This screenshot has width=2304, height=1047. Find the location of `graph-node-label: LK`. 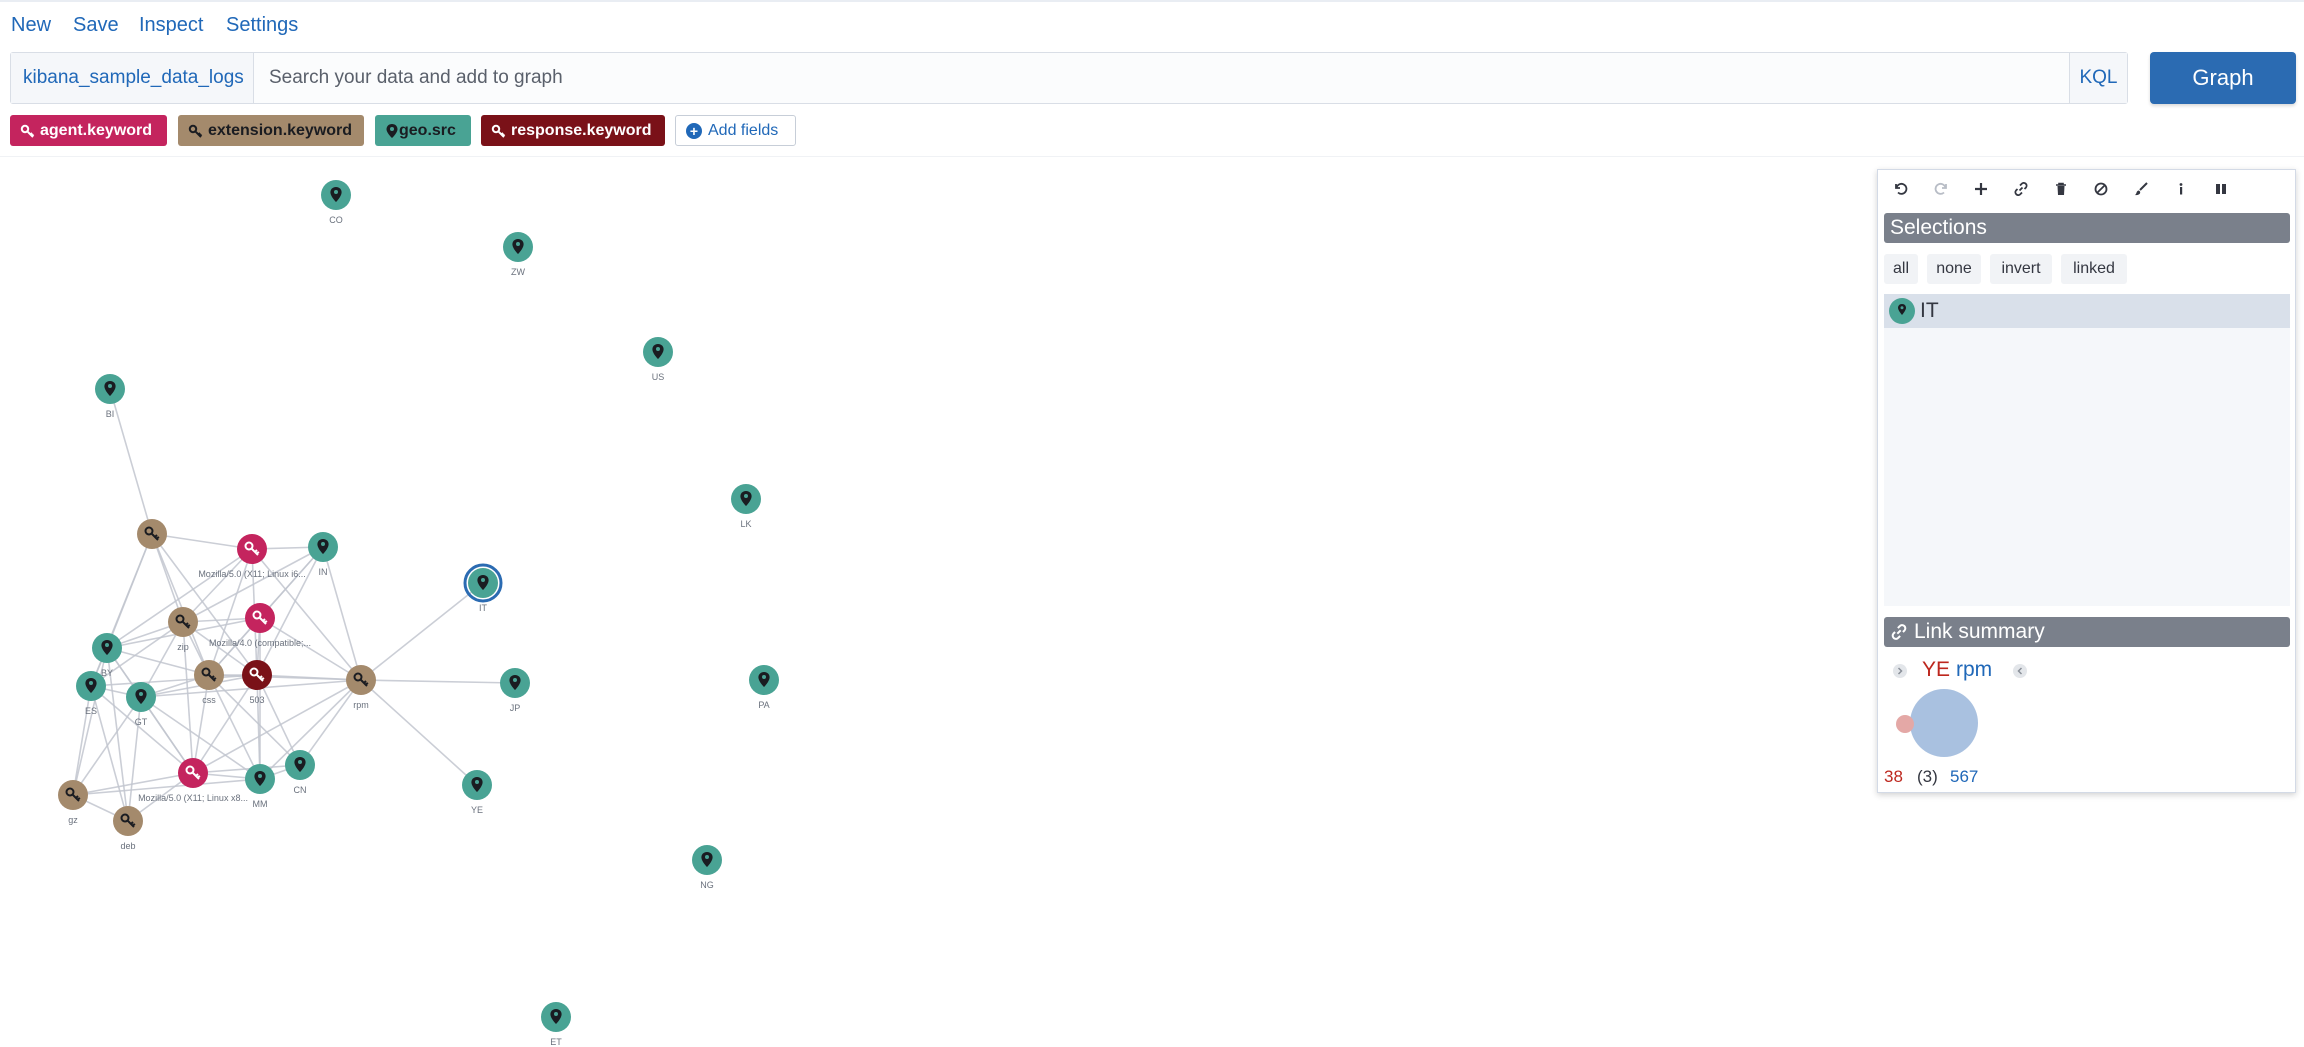

graph-node-label: LK is located at coordinates (745, 524).